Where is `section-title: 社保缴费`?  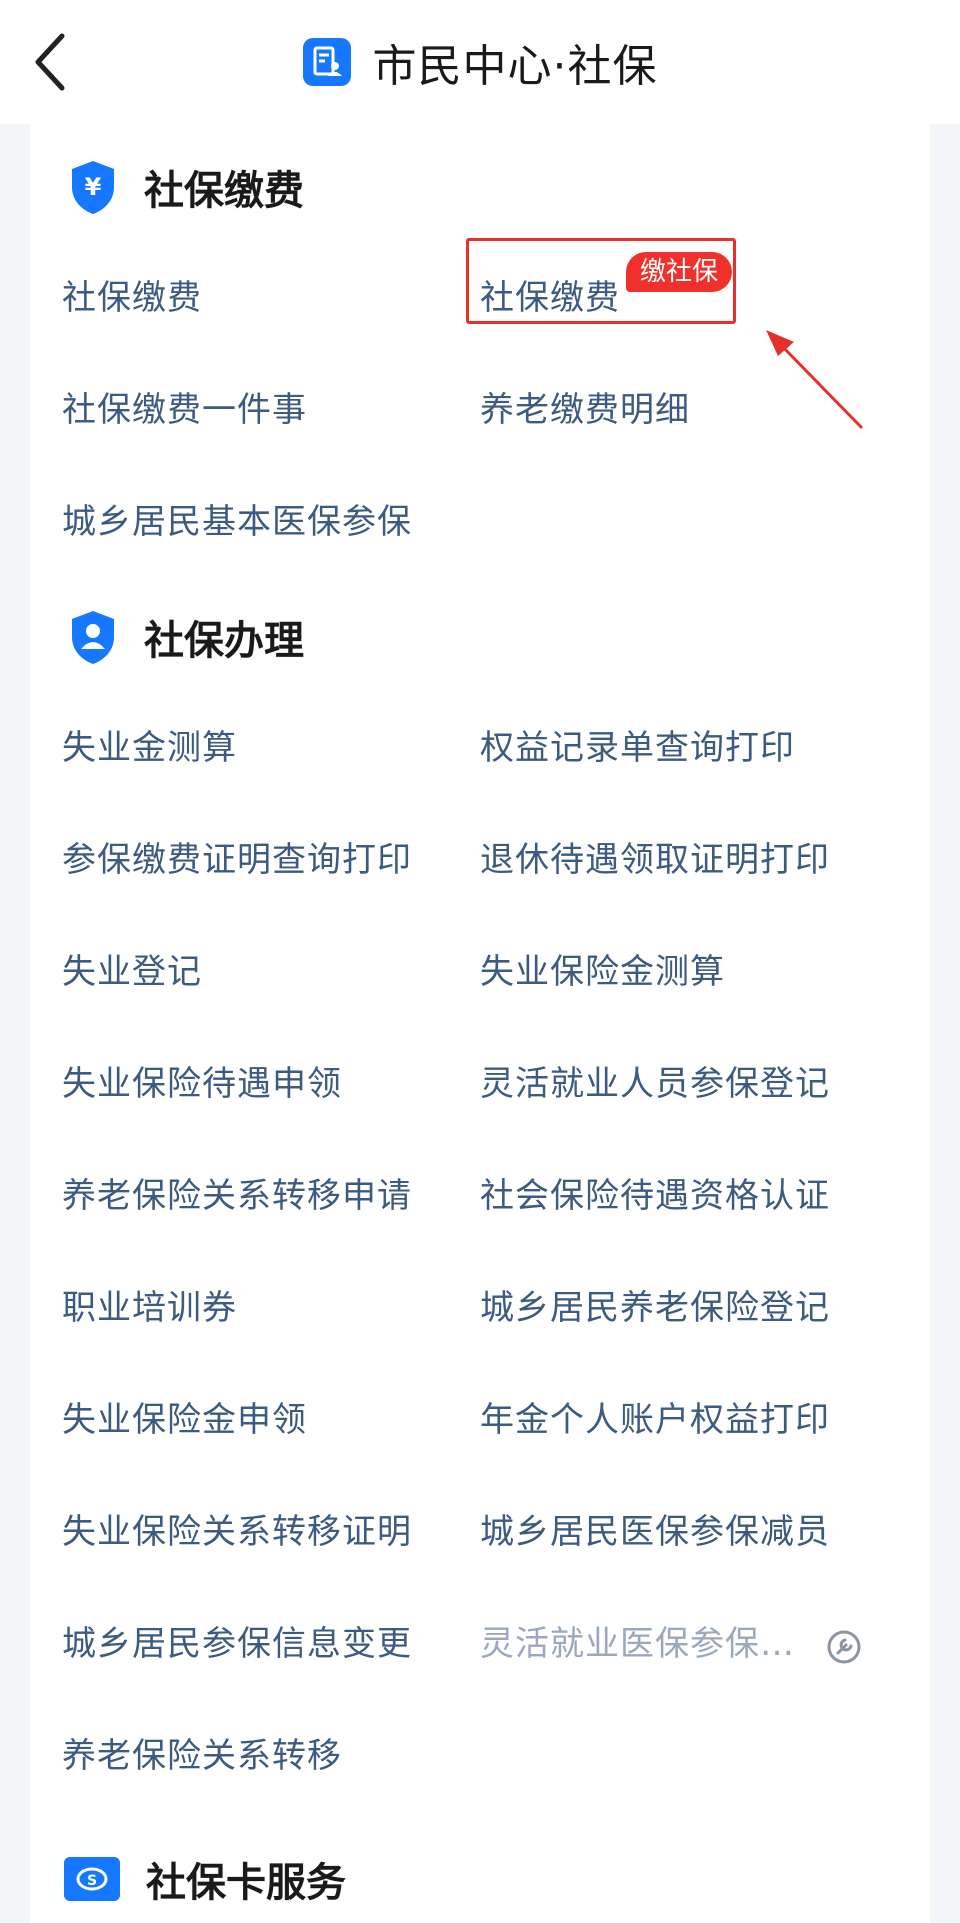 section-title: 社保缴费 is located at coordinates (224, 191).